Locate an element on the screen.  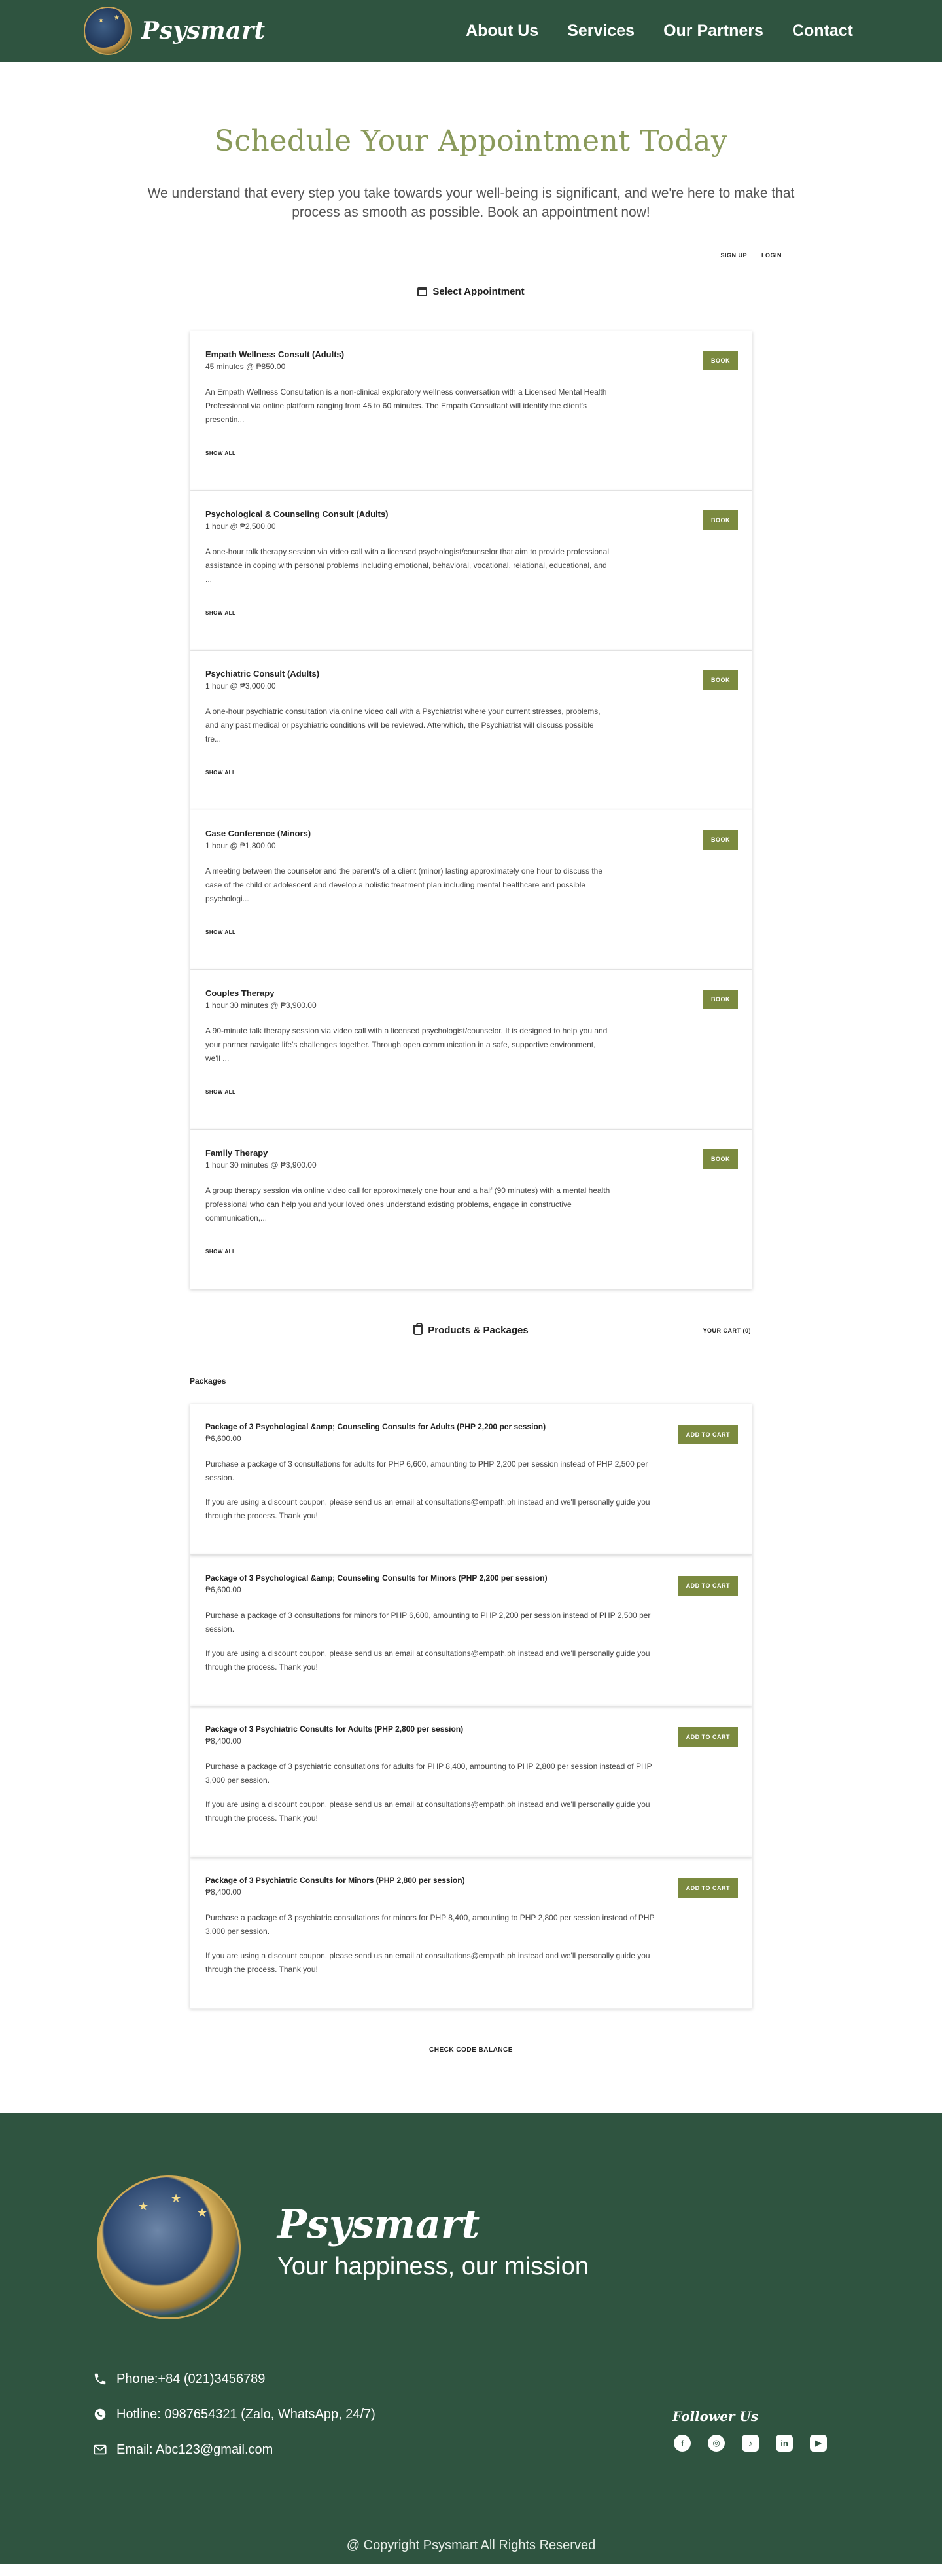
page-title: Schedule Your Appointment Today is located at coordinates (471, 141).